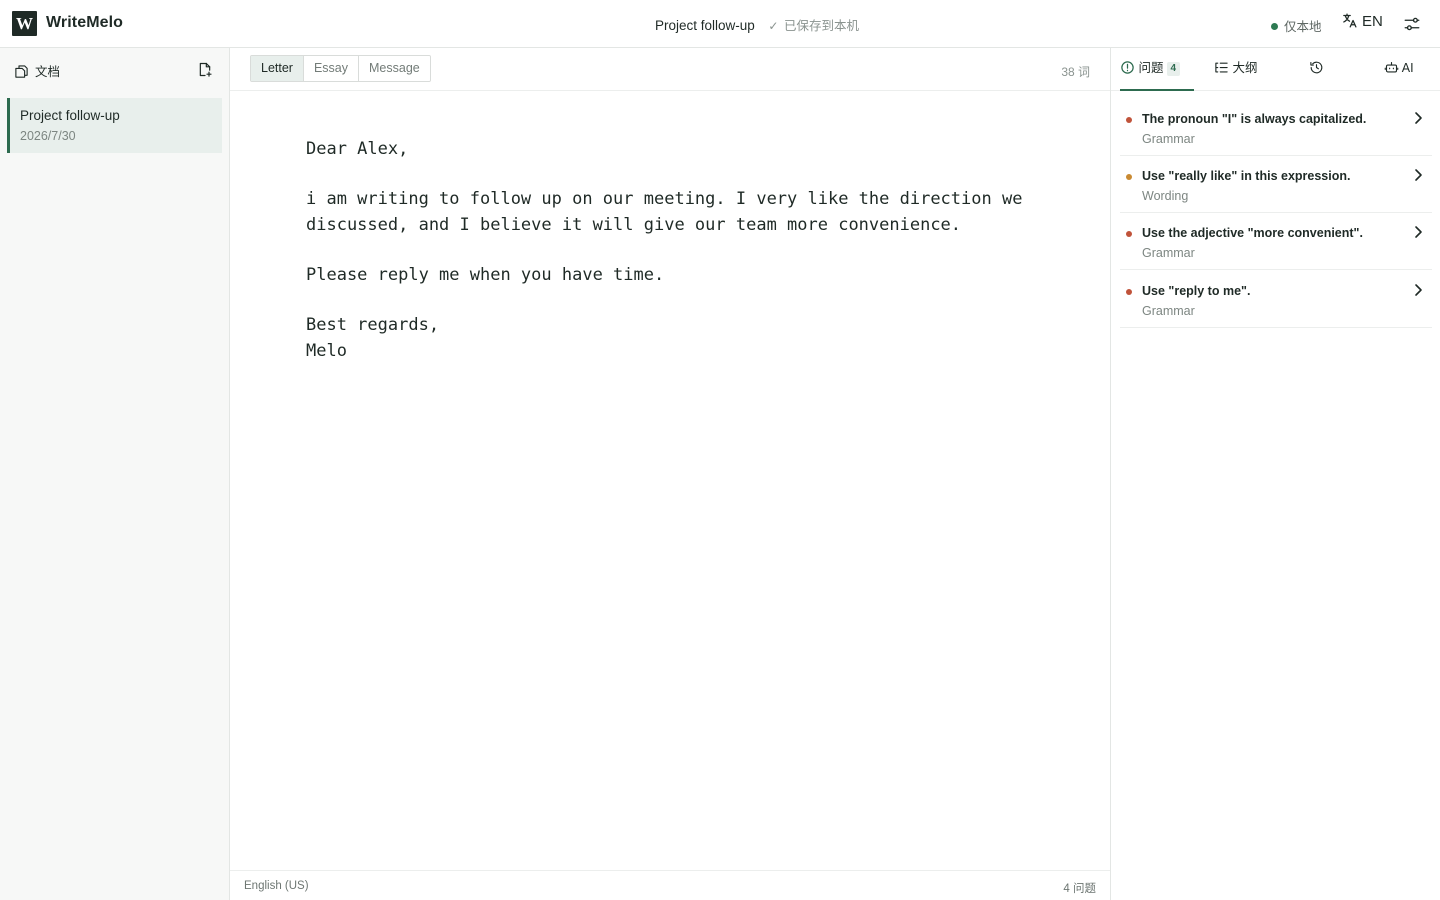 This screenshot has width=1440, height=900. I want to click on tab-ai-label: AI, so click(1407, 68).